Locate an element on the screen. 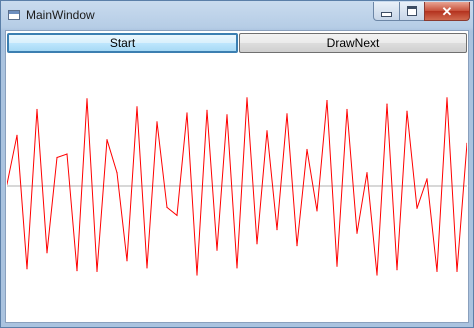 This screenshot has width=474, height=328. drawnext-button: DrawNext is located at coordinates (353, 43).